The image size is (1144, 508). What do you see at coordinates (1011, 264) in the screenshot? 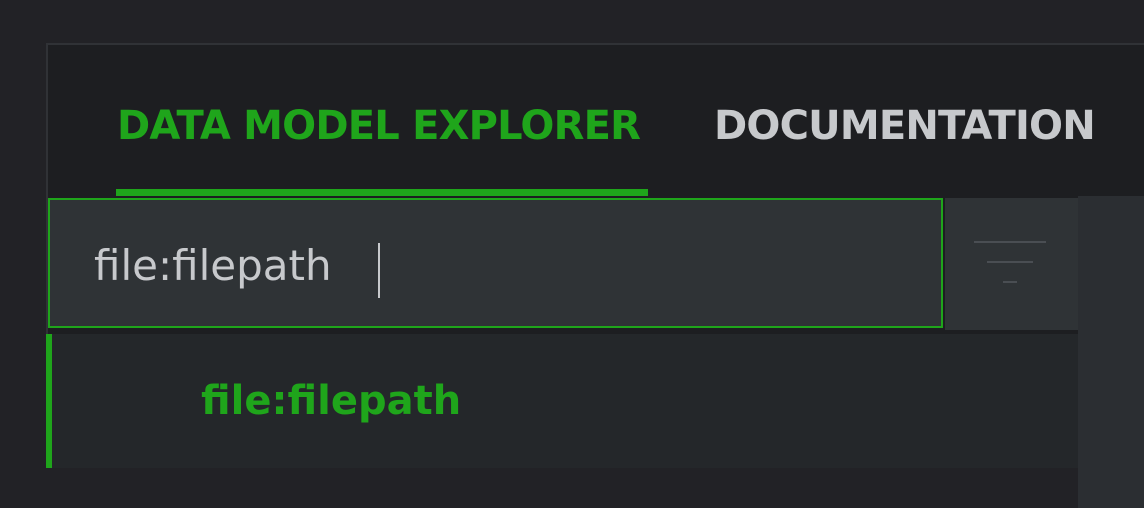
I see `filter-button` at bounding box center [1011, 264].